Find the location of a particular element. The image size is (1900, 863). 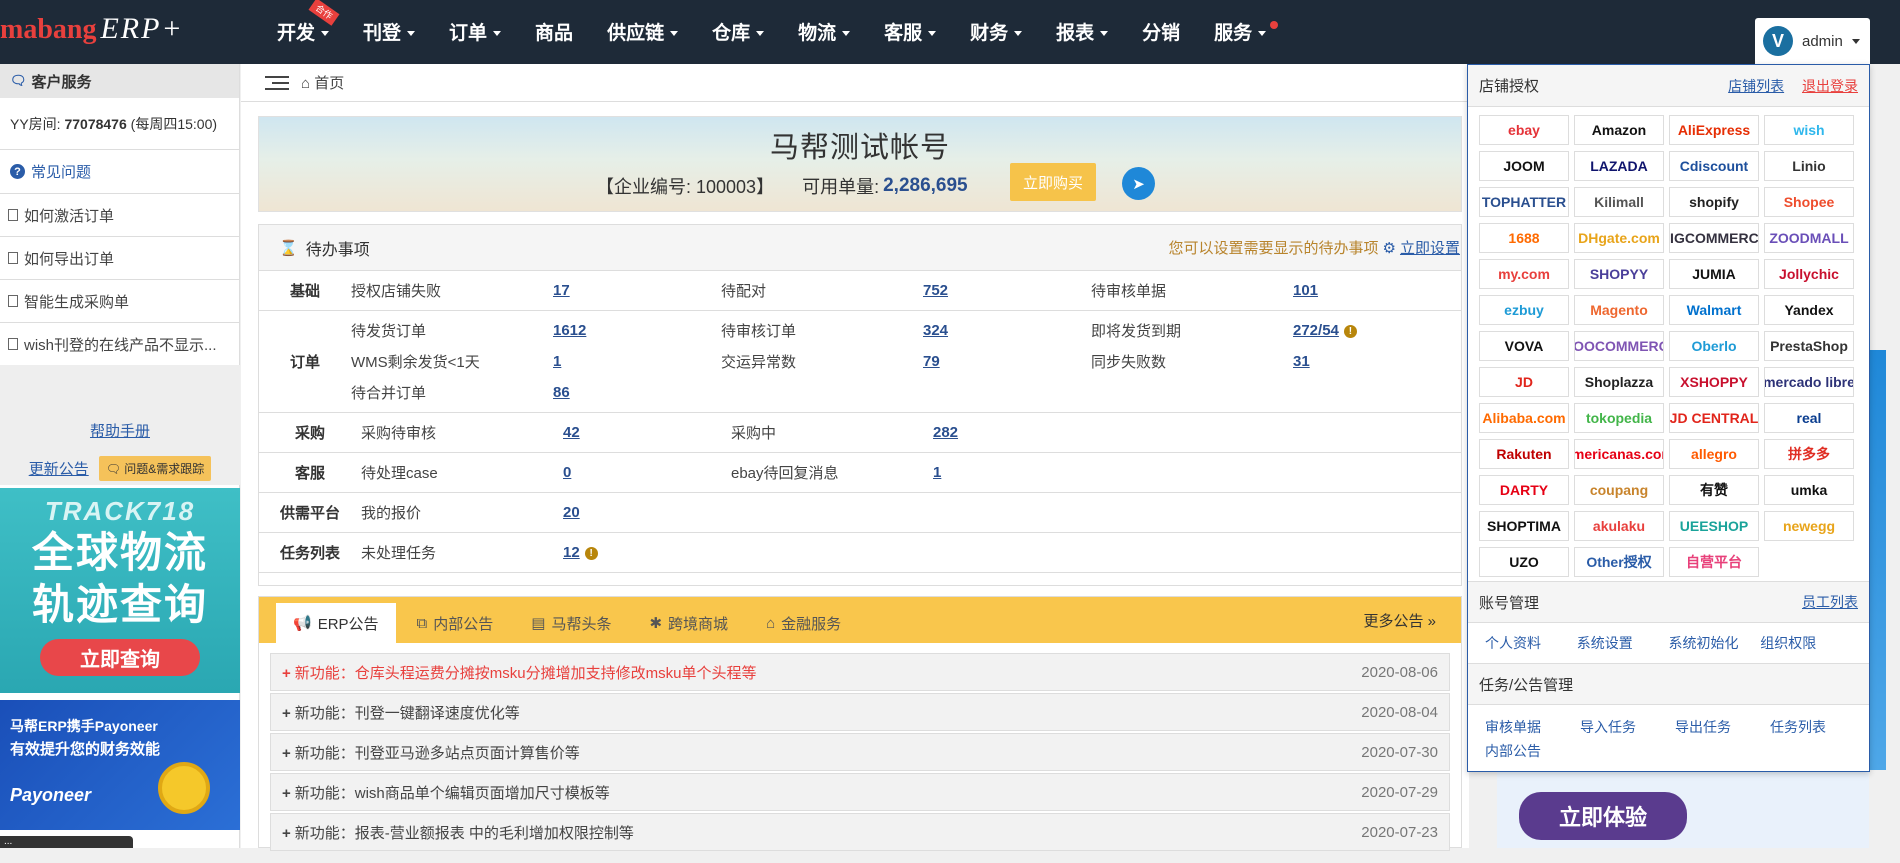

shop-logo-25: WOOCOMMERCE is located at coordinates (1619, 346).